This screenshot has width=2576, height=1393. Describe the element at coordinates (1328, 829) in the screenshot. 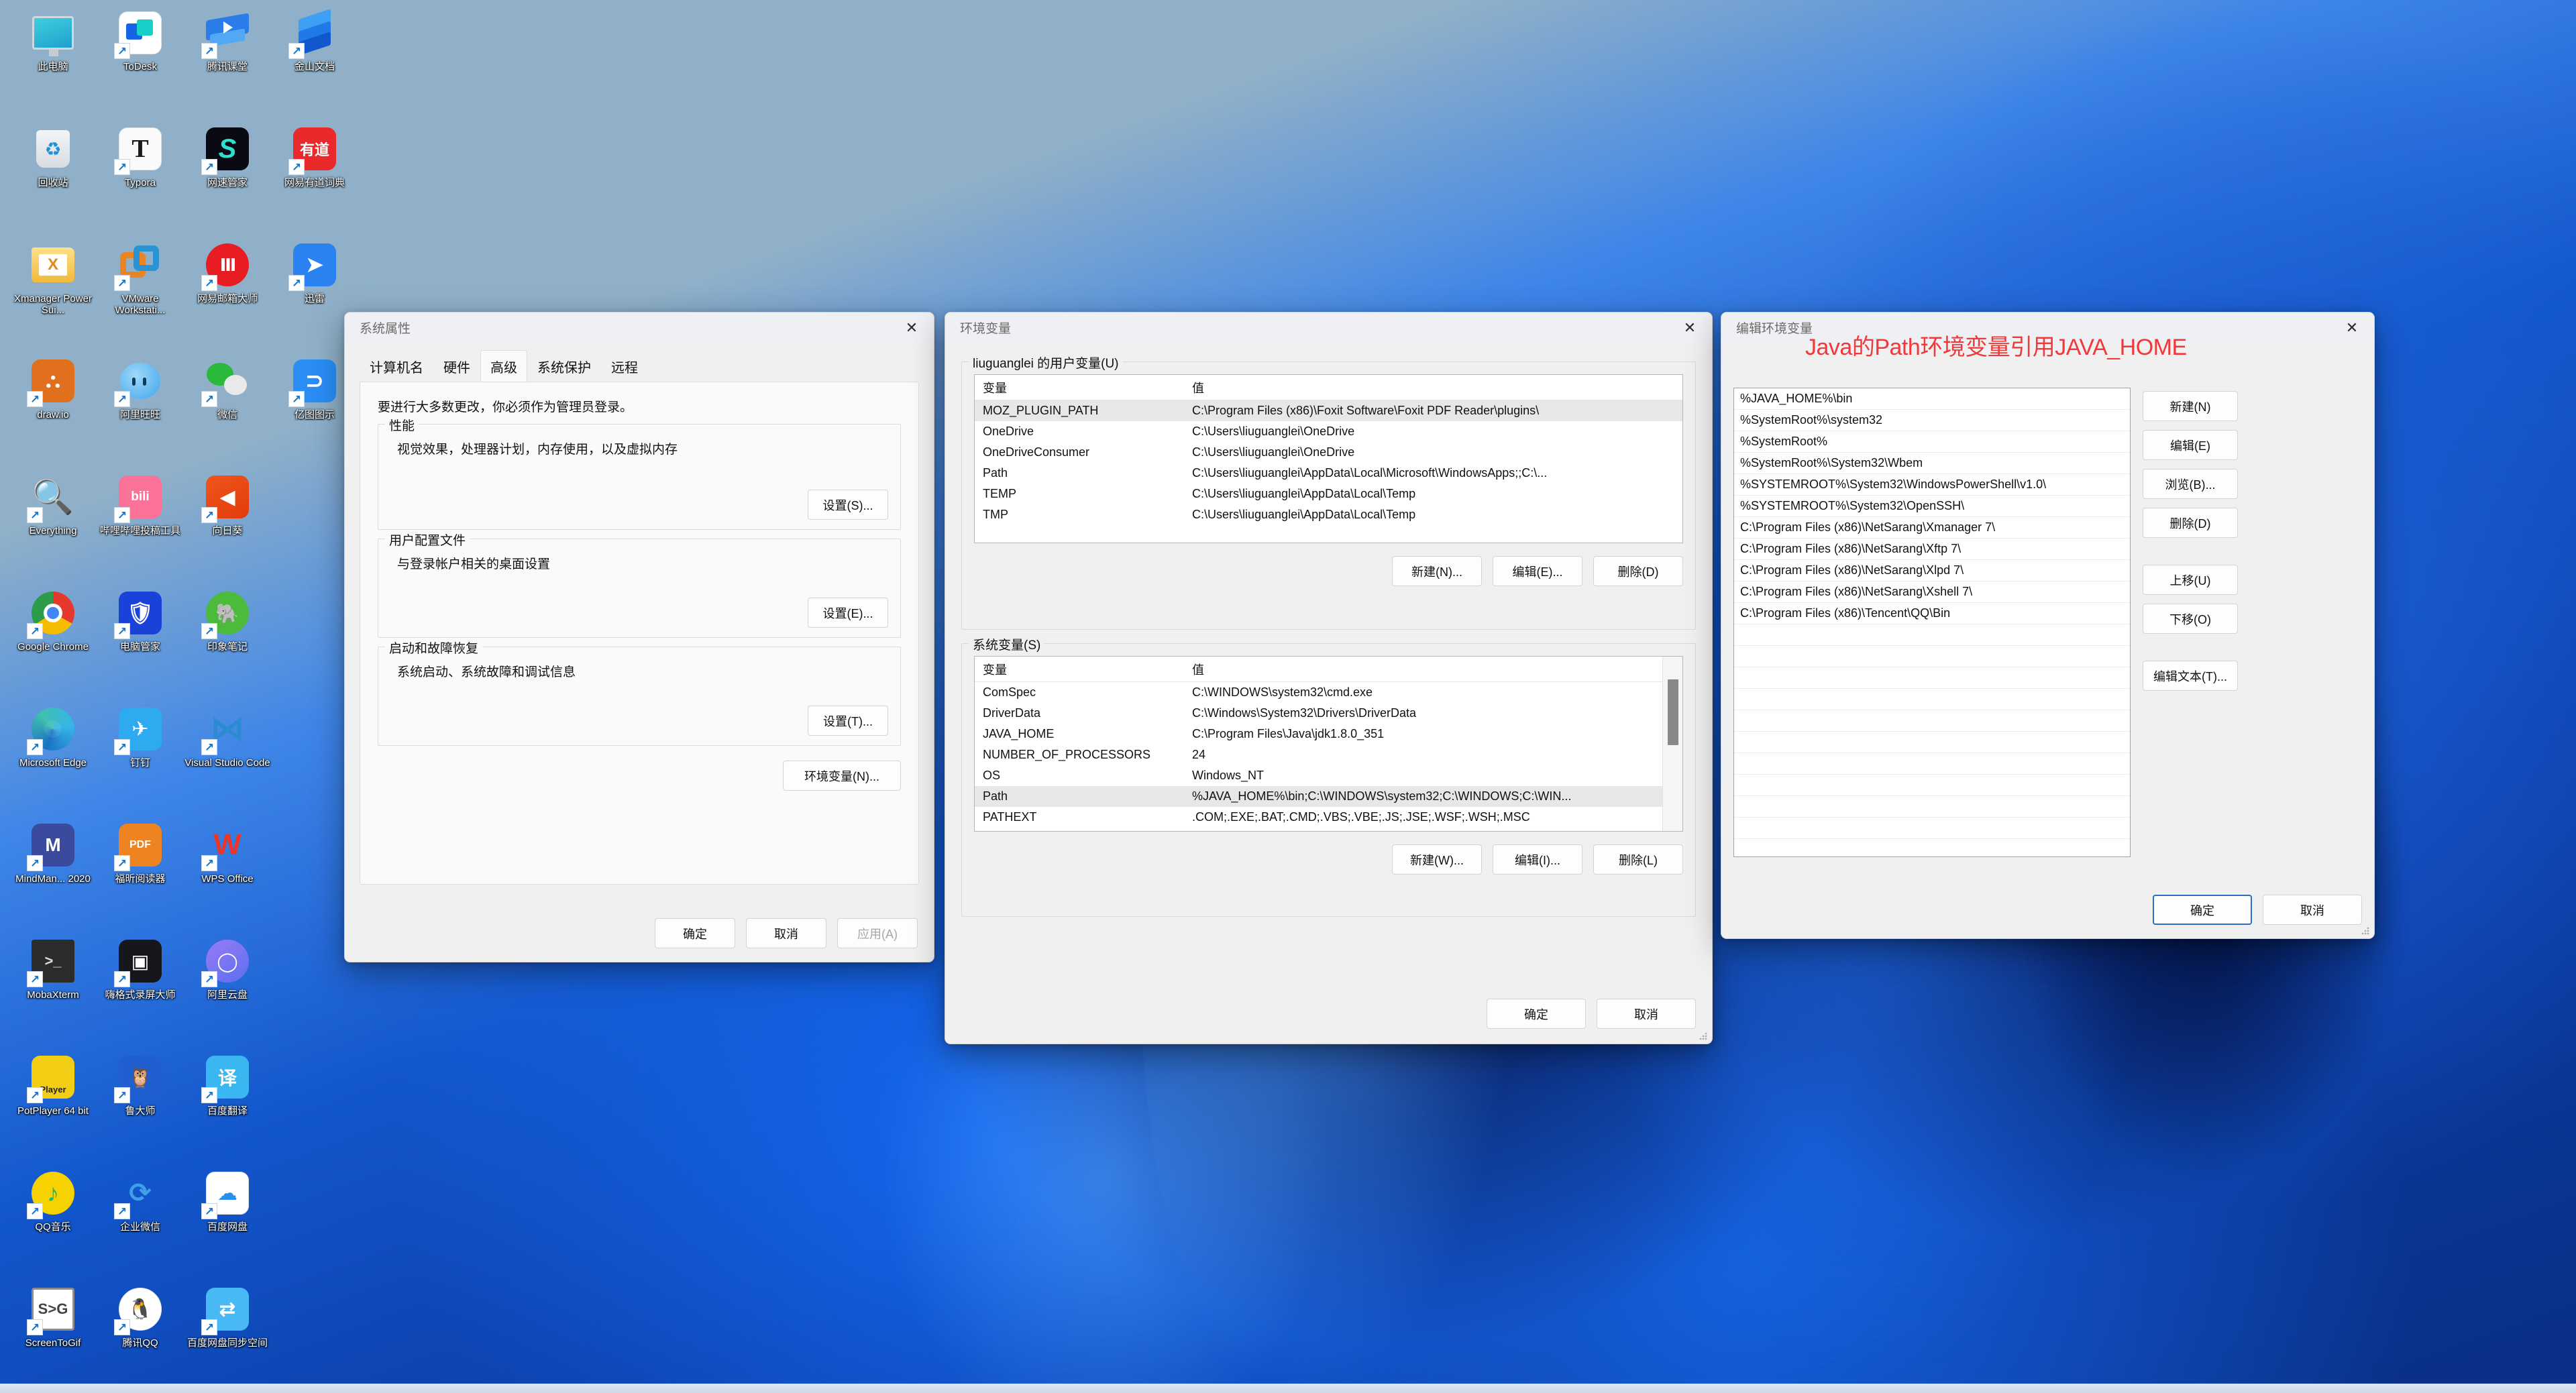

I see `table-row: PROCESSOR_ARCHITECTUREAMD64` at that location.